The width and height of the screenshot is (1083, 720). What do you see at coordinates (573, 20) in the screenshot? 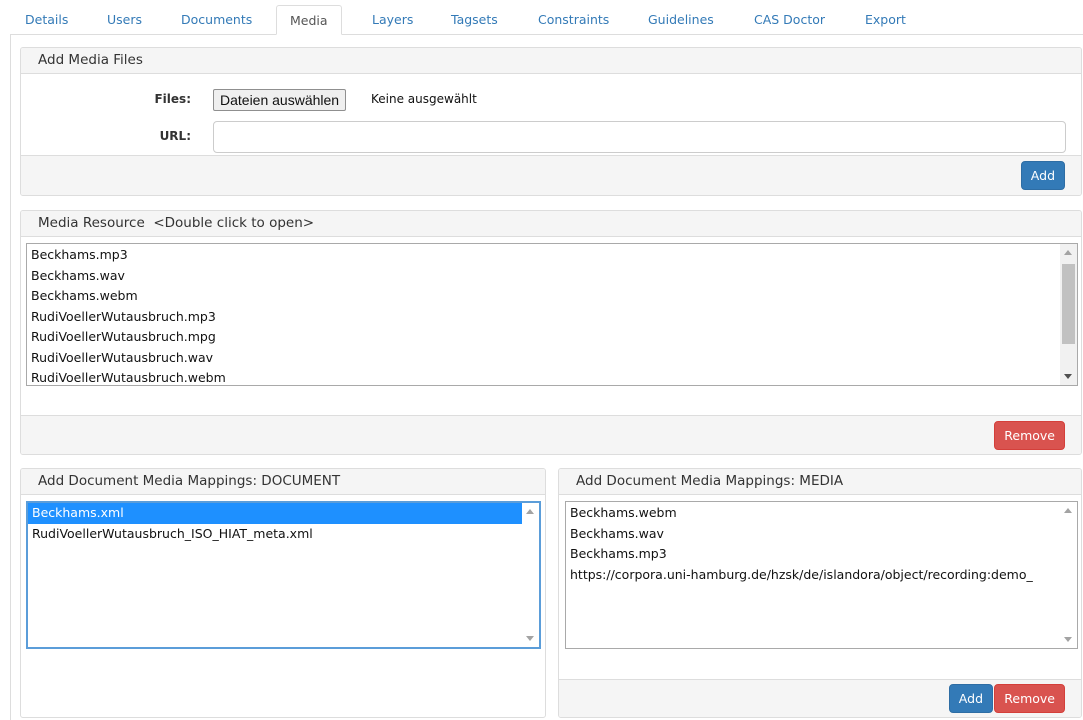
I see `tab-constraints: Constraints` at bounding box center [573, 20].